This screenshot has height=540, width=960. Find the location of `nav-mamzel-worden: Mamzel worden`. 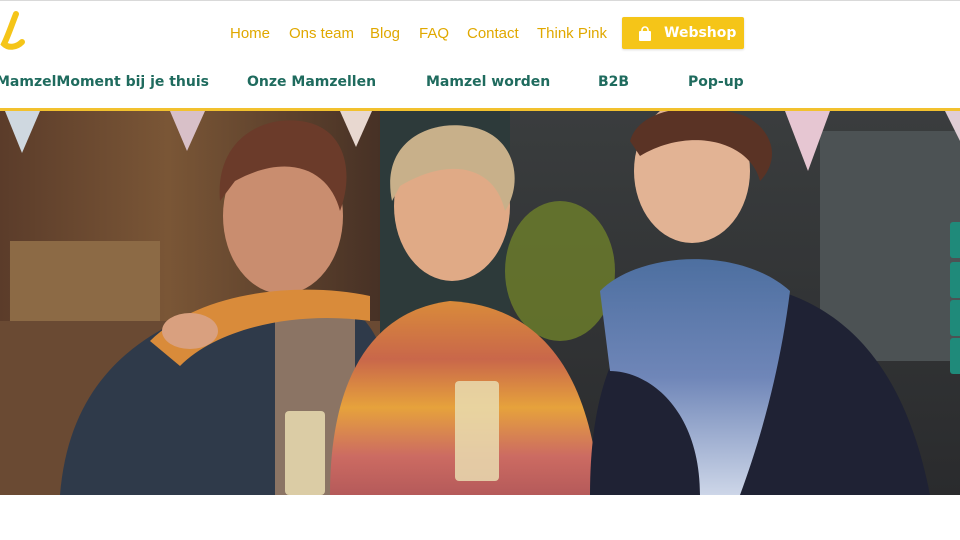

nav-mamzel-worden: Mamzel worden is located at coordinates (488, 82).